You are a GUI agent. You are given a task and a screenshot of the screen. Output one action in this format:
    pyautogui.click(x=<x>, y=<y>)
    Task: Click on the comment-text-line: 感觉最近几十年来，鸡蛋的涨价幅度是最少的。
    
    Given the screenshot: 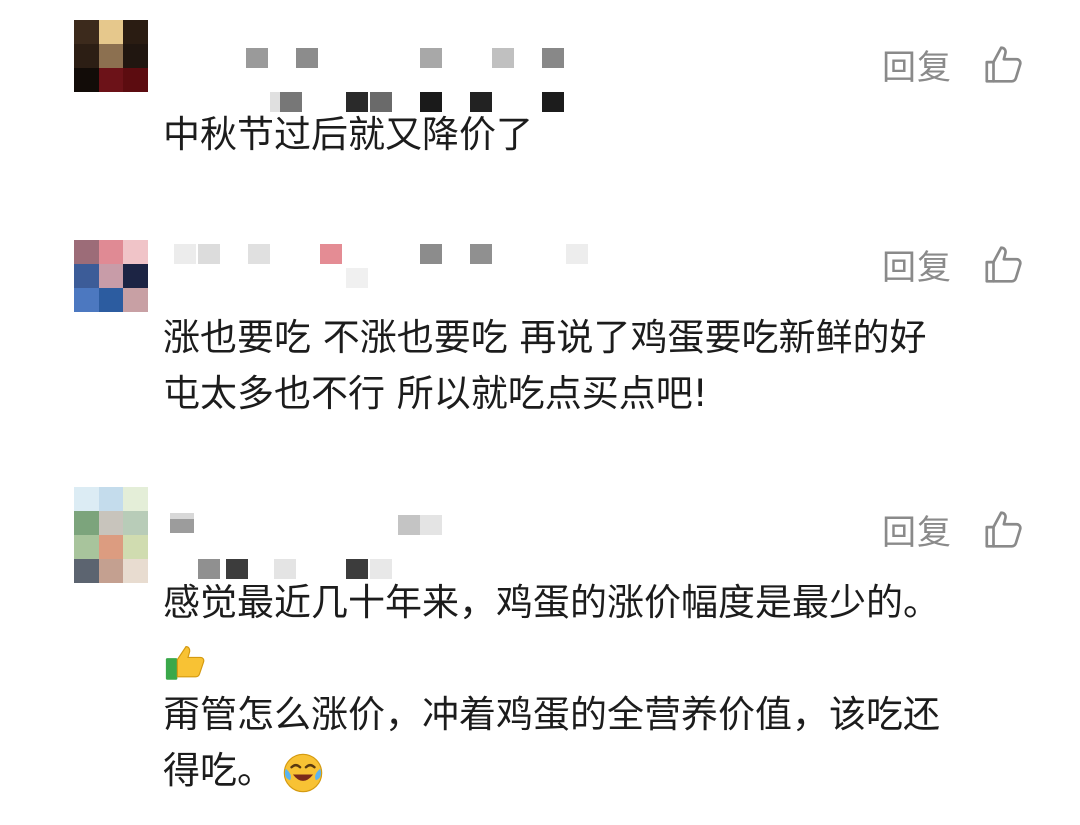 What is the action you would take?
    pyautogui.click(x=551, y=602)
    